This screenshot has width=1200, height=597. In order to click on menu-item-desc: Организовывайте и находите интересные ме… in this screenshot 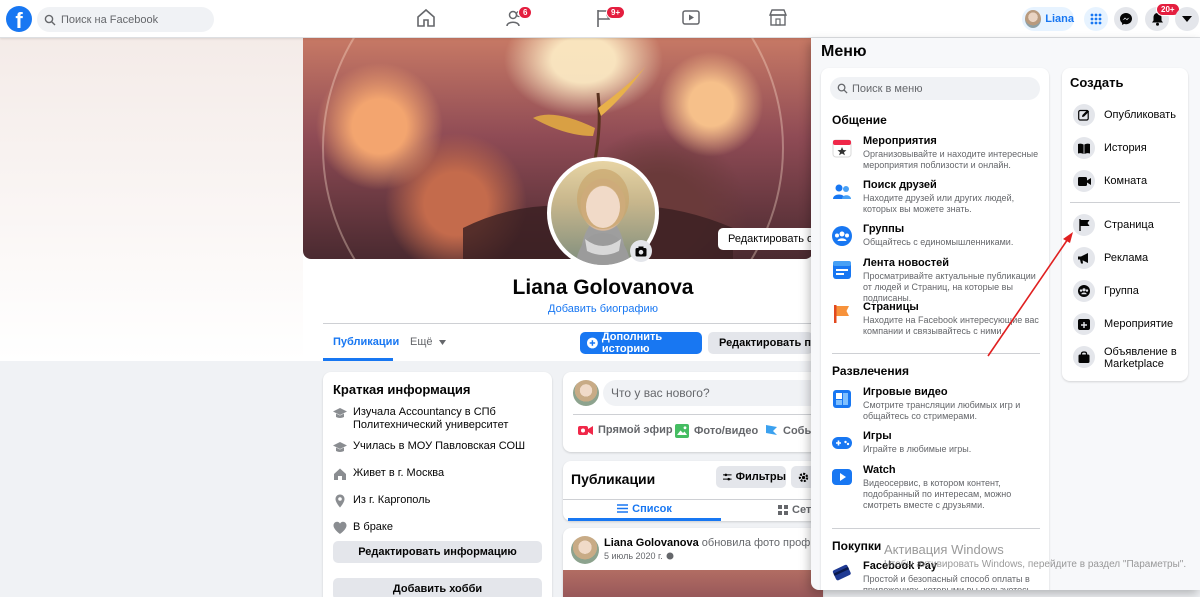, I will do `click(951, 159)`.